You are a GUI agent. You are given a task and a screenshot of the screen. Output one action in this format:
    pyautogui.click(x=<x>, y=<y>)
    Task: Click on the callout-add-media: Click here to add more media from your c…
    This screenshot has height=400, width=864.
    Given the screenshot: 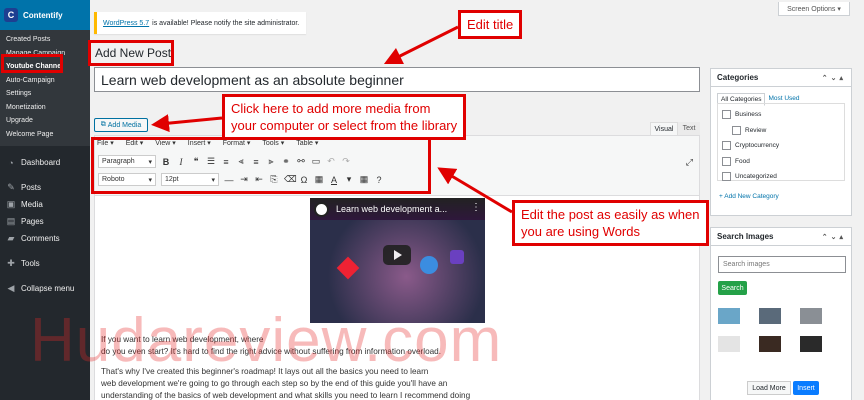 What is the action you would take?
    pyautogui.click(x=344, y=117)
    